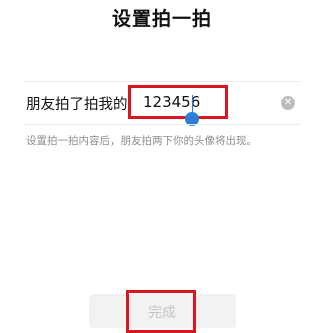  I want to click on page-title: 设置拍一拍, so click(161, 19).